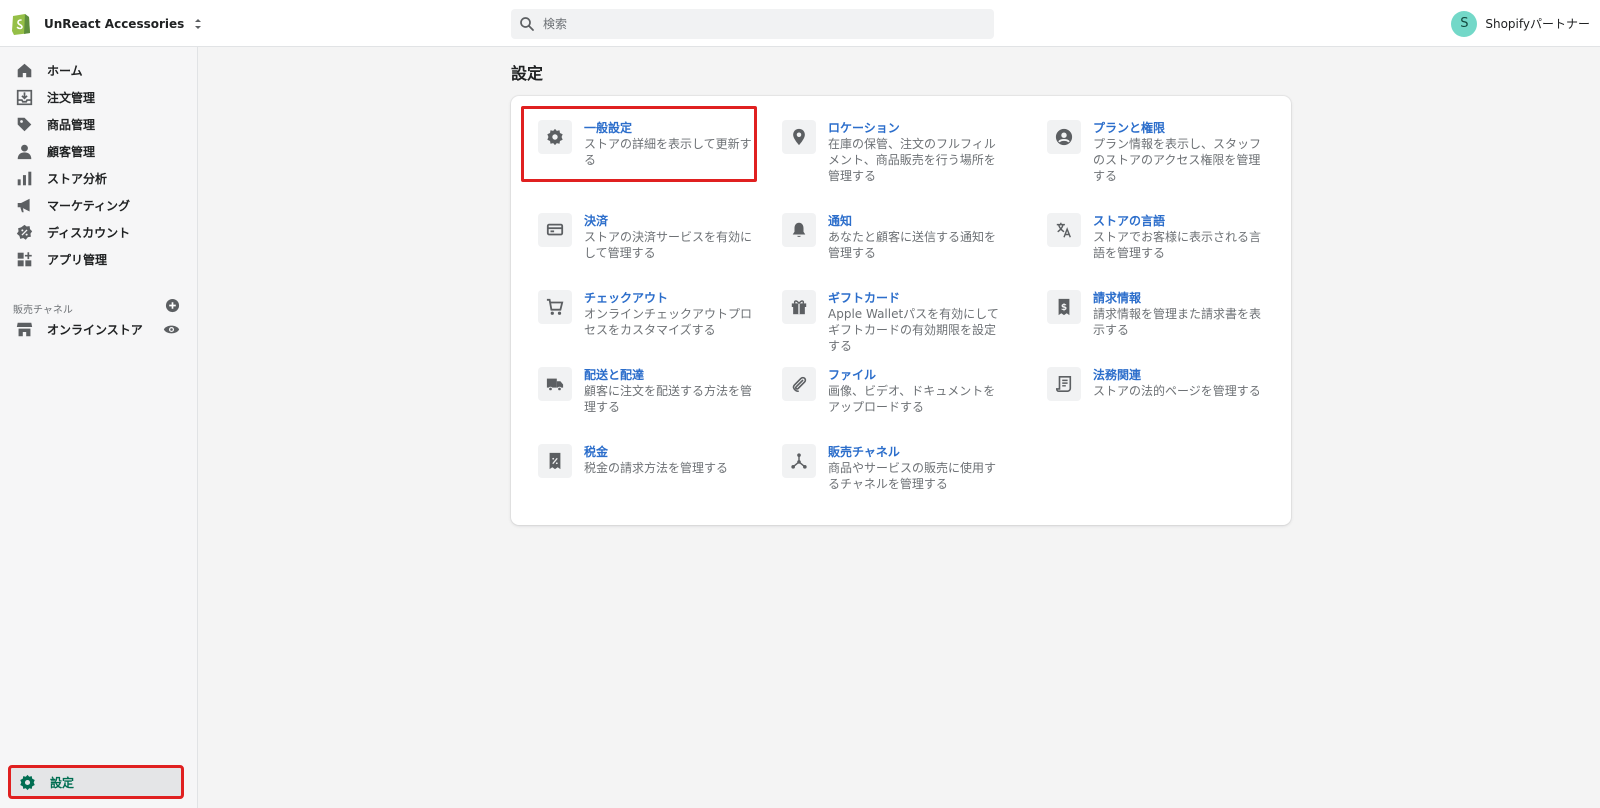  What do you see at coordinates (555, 461) in the screenshot?
I see `tax-receipt-icon` at bounding box center [555, 461].